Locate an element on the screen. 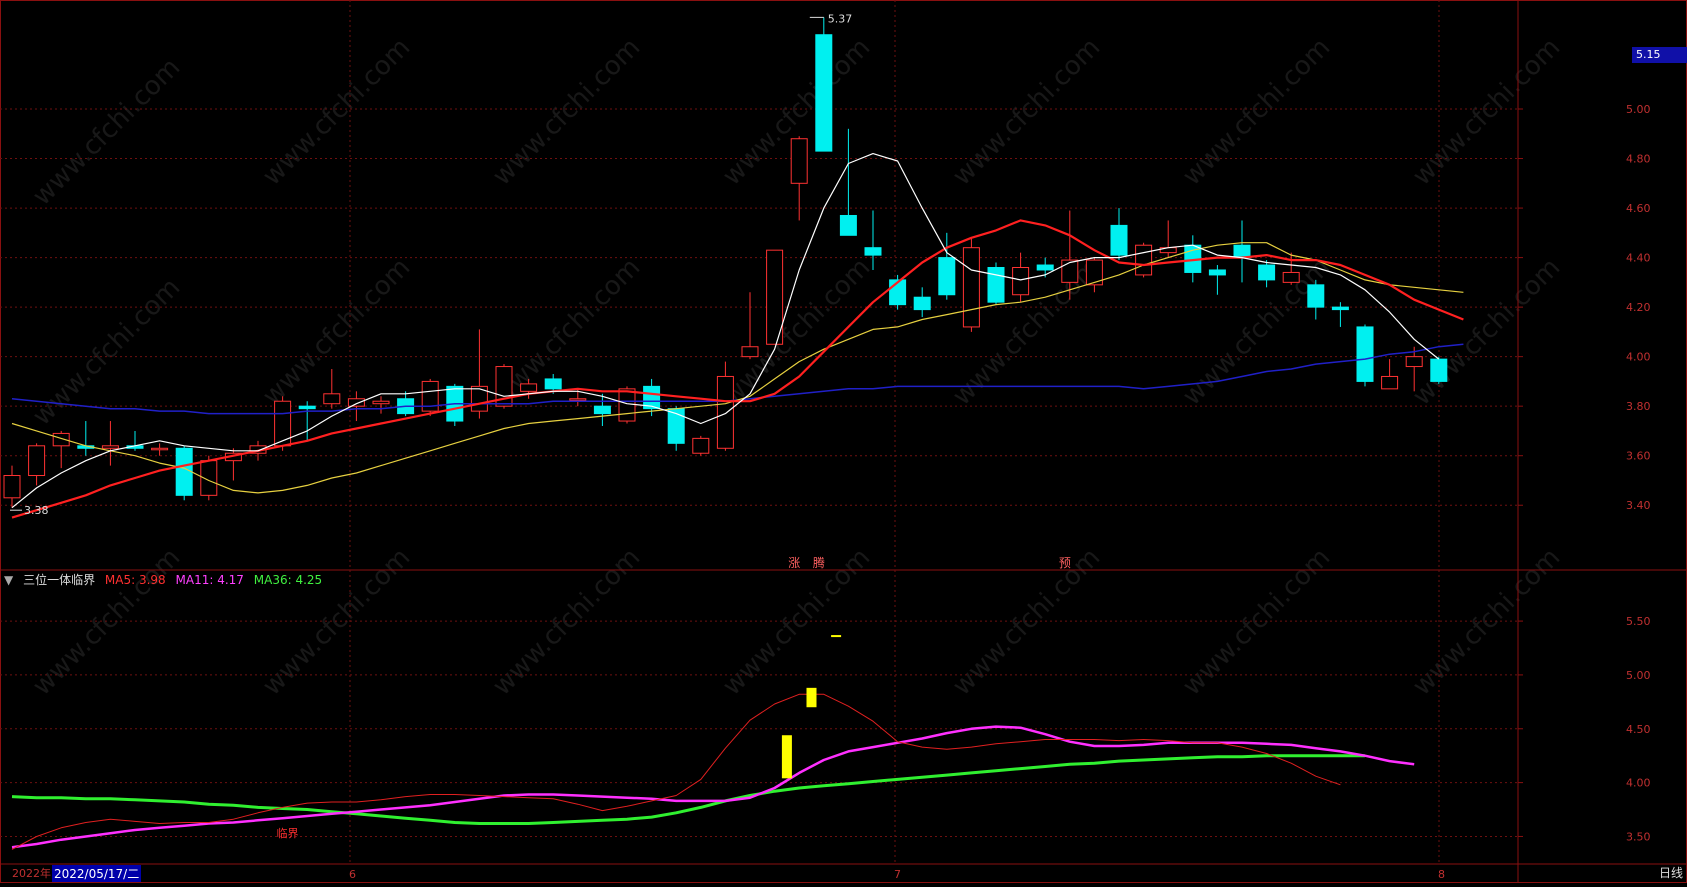 This screenshot has width=1687, height=887. collapse-icon: ▼ is located at coordinates (8, 580).